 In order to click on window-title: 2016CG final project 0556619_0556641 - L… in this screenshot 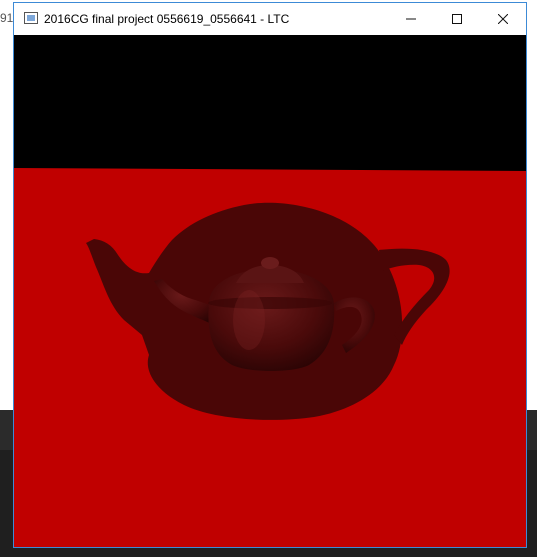, I will do `click(167, 19)`.